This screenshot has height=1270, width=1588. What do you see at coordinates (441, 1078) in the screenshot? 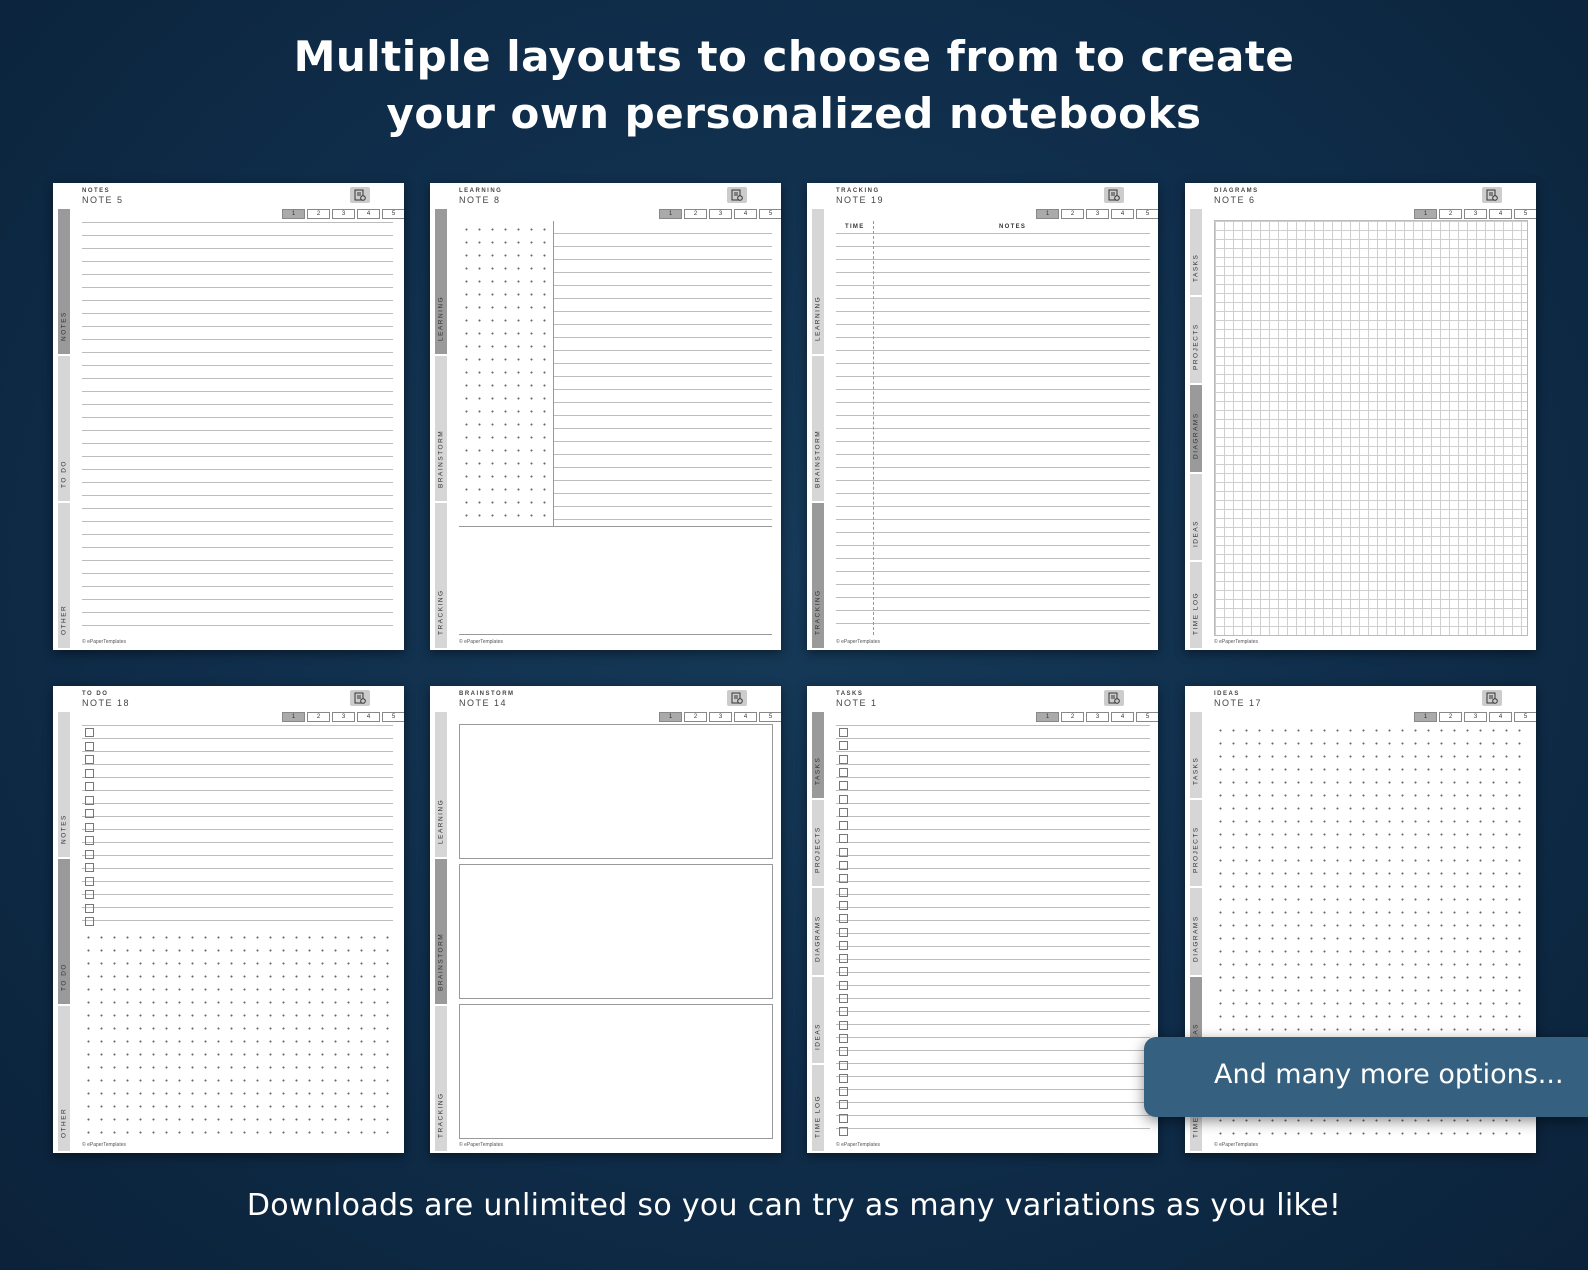
I see `section-tab: TRACKING` at bounding box center [441, 1078].